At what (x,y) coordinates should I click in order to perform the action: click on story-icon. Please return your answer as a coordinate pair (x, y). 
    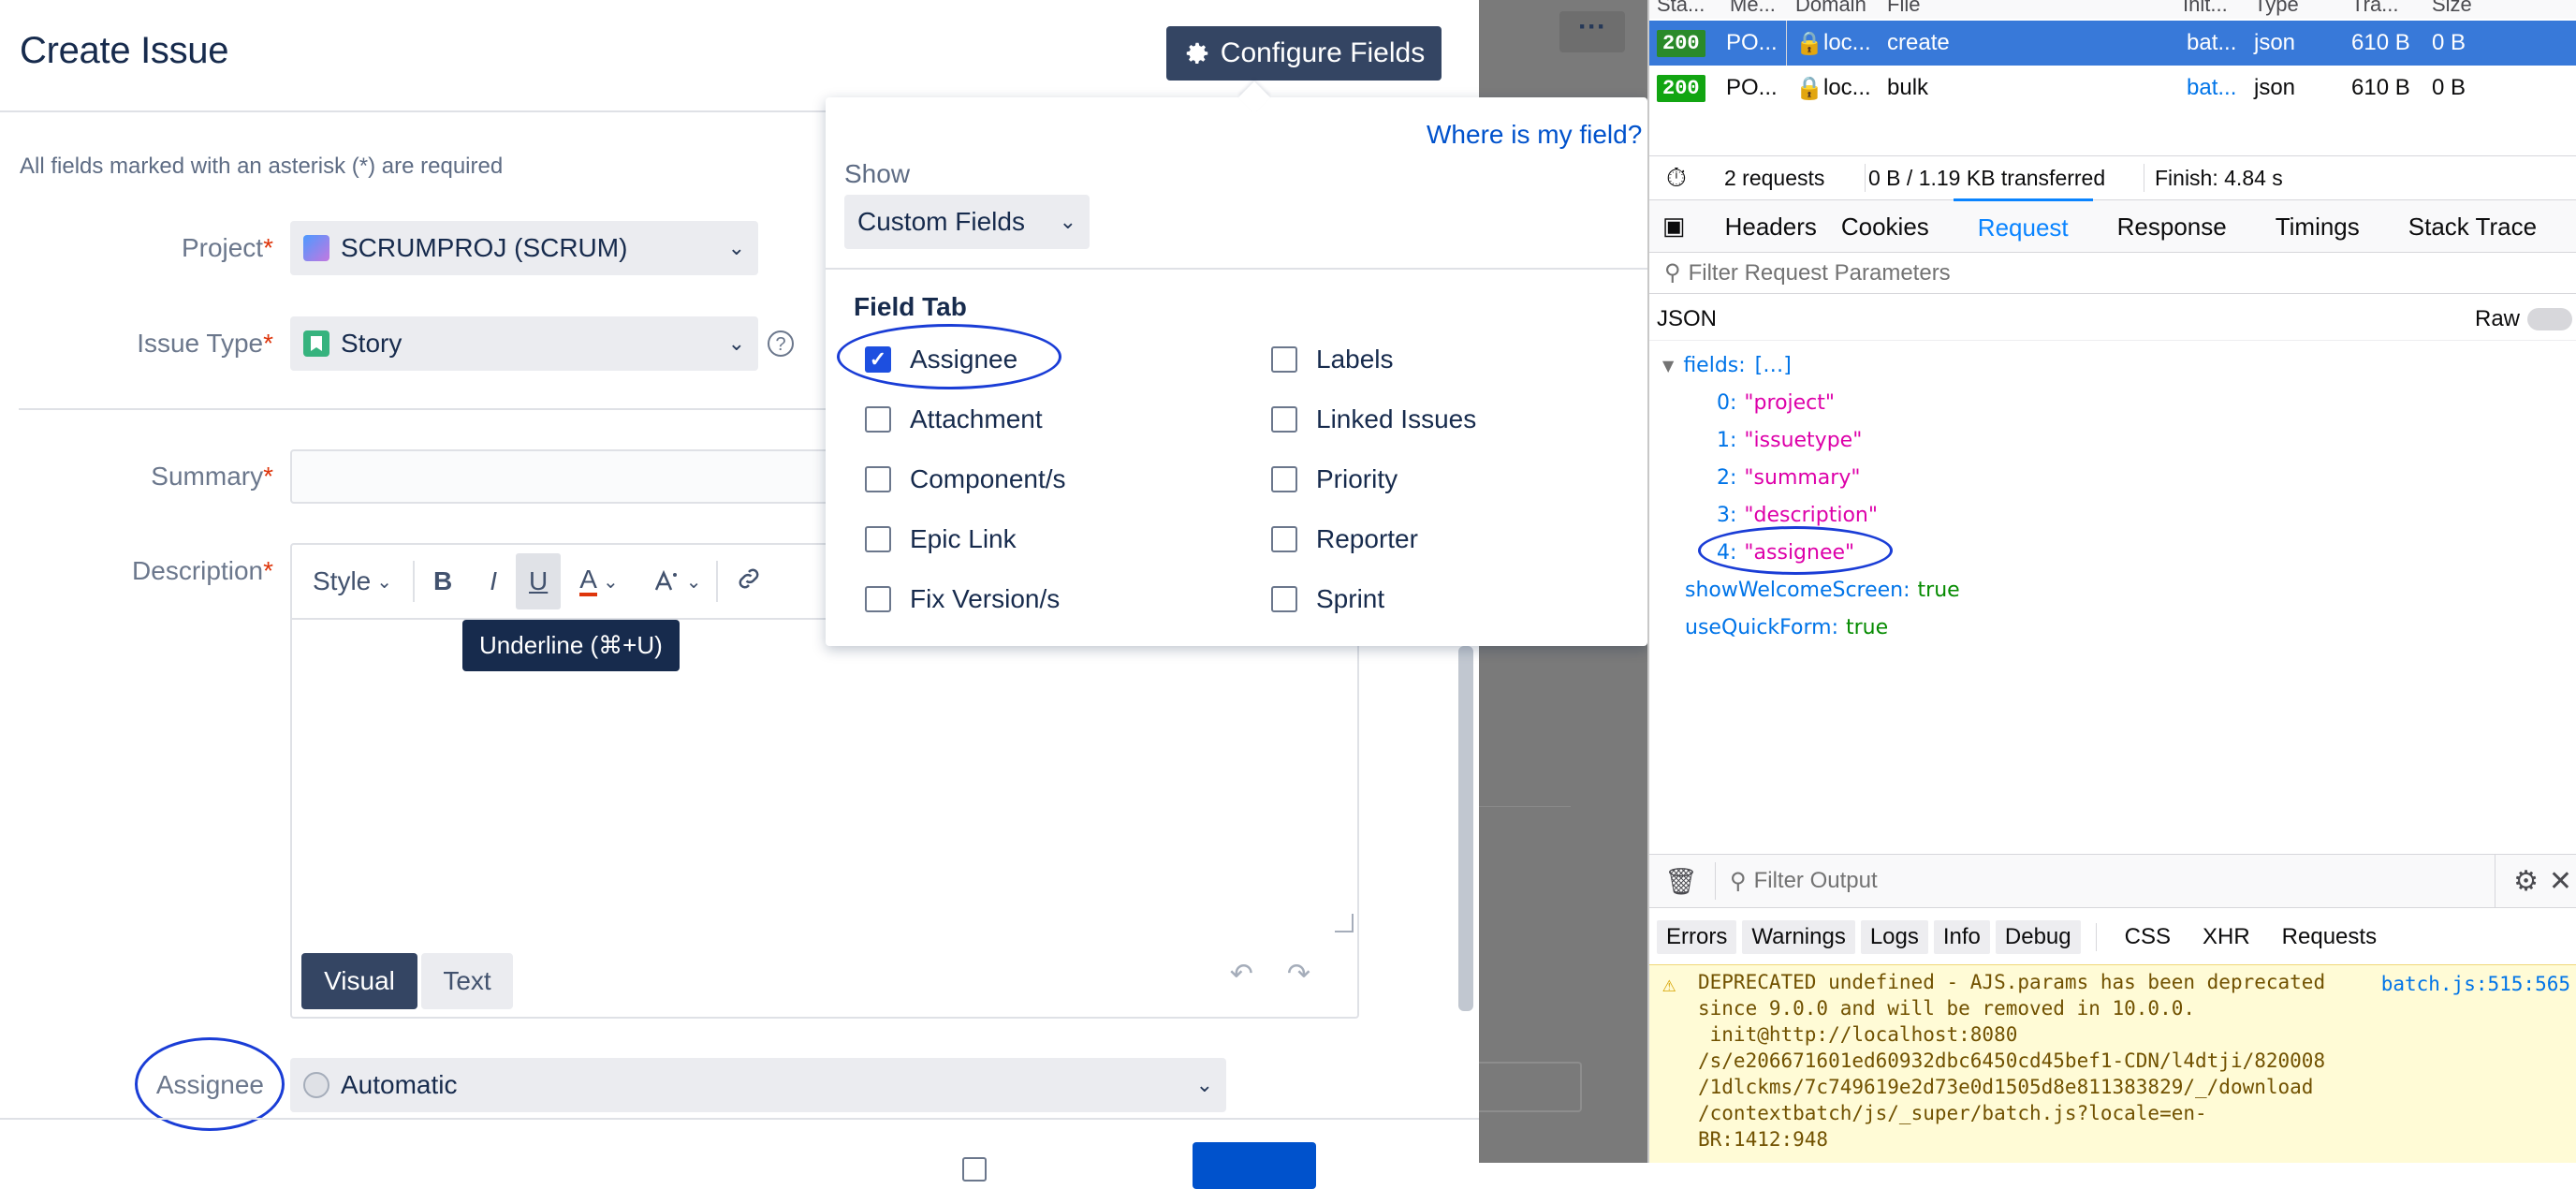
    Looking at the image, I should click on (316, 343).